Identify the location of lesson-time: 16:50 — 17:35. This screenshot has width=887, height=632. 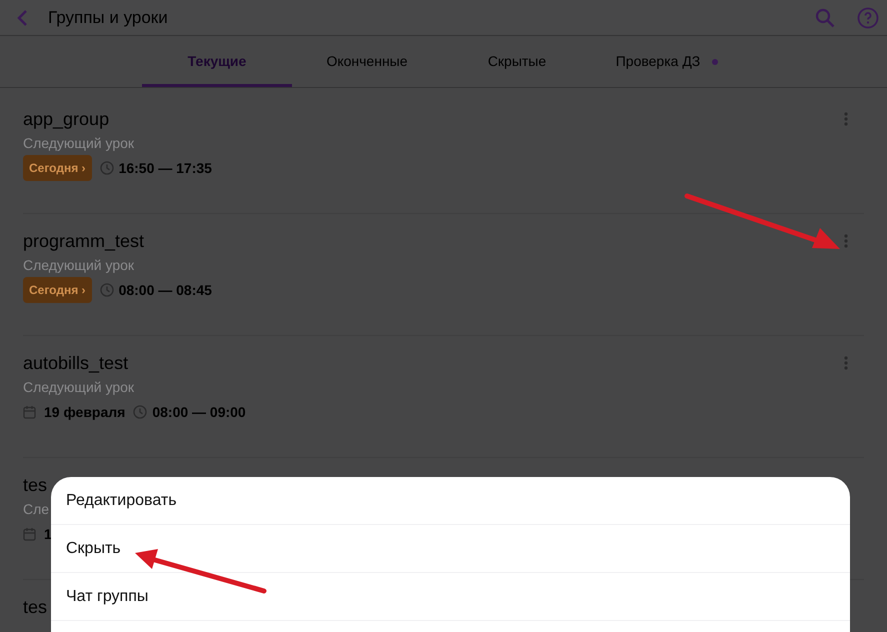
(165, 168).